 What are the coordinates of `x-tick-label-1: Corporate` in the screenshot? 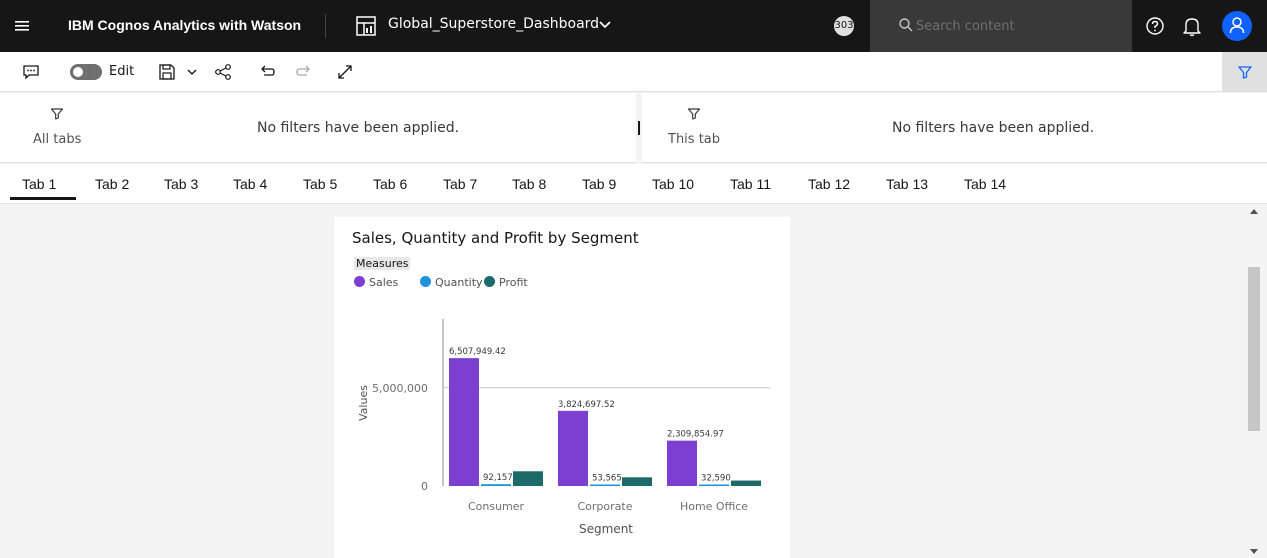 It's located at (605, 506).